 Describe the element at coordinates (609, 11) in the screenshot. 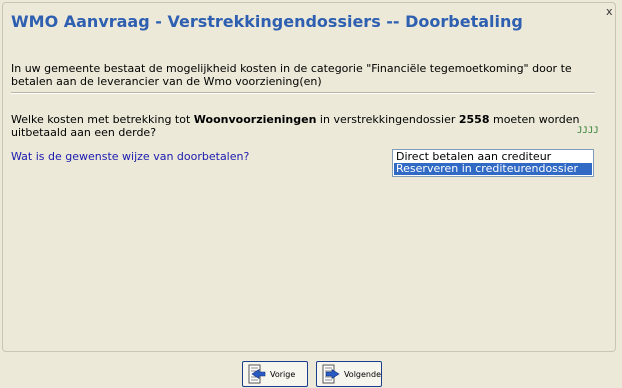

I see `close-icon: x` at that location.